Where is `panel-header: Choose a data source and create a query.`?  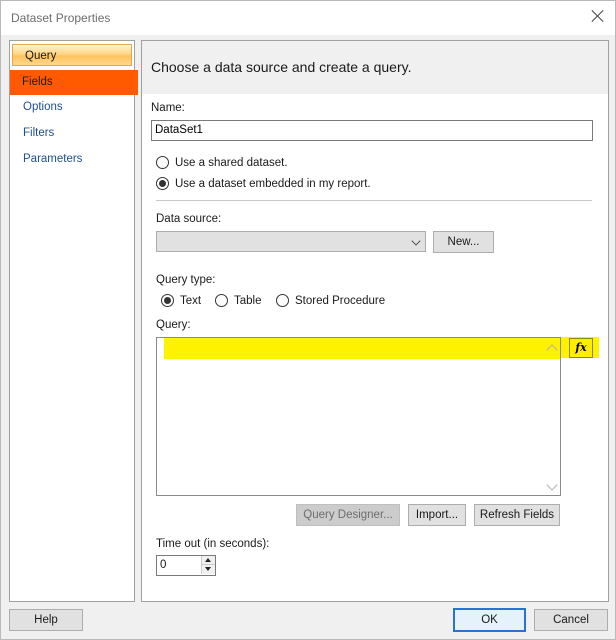 panel-header: Choose a data source and create a query. is located at coordinates (375, 67).